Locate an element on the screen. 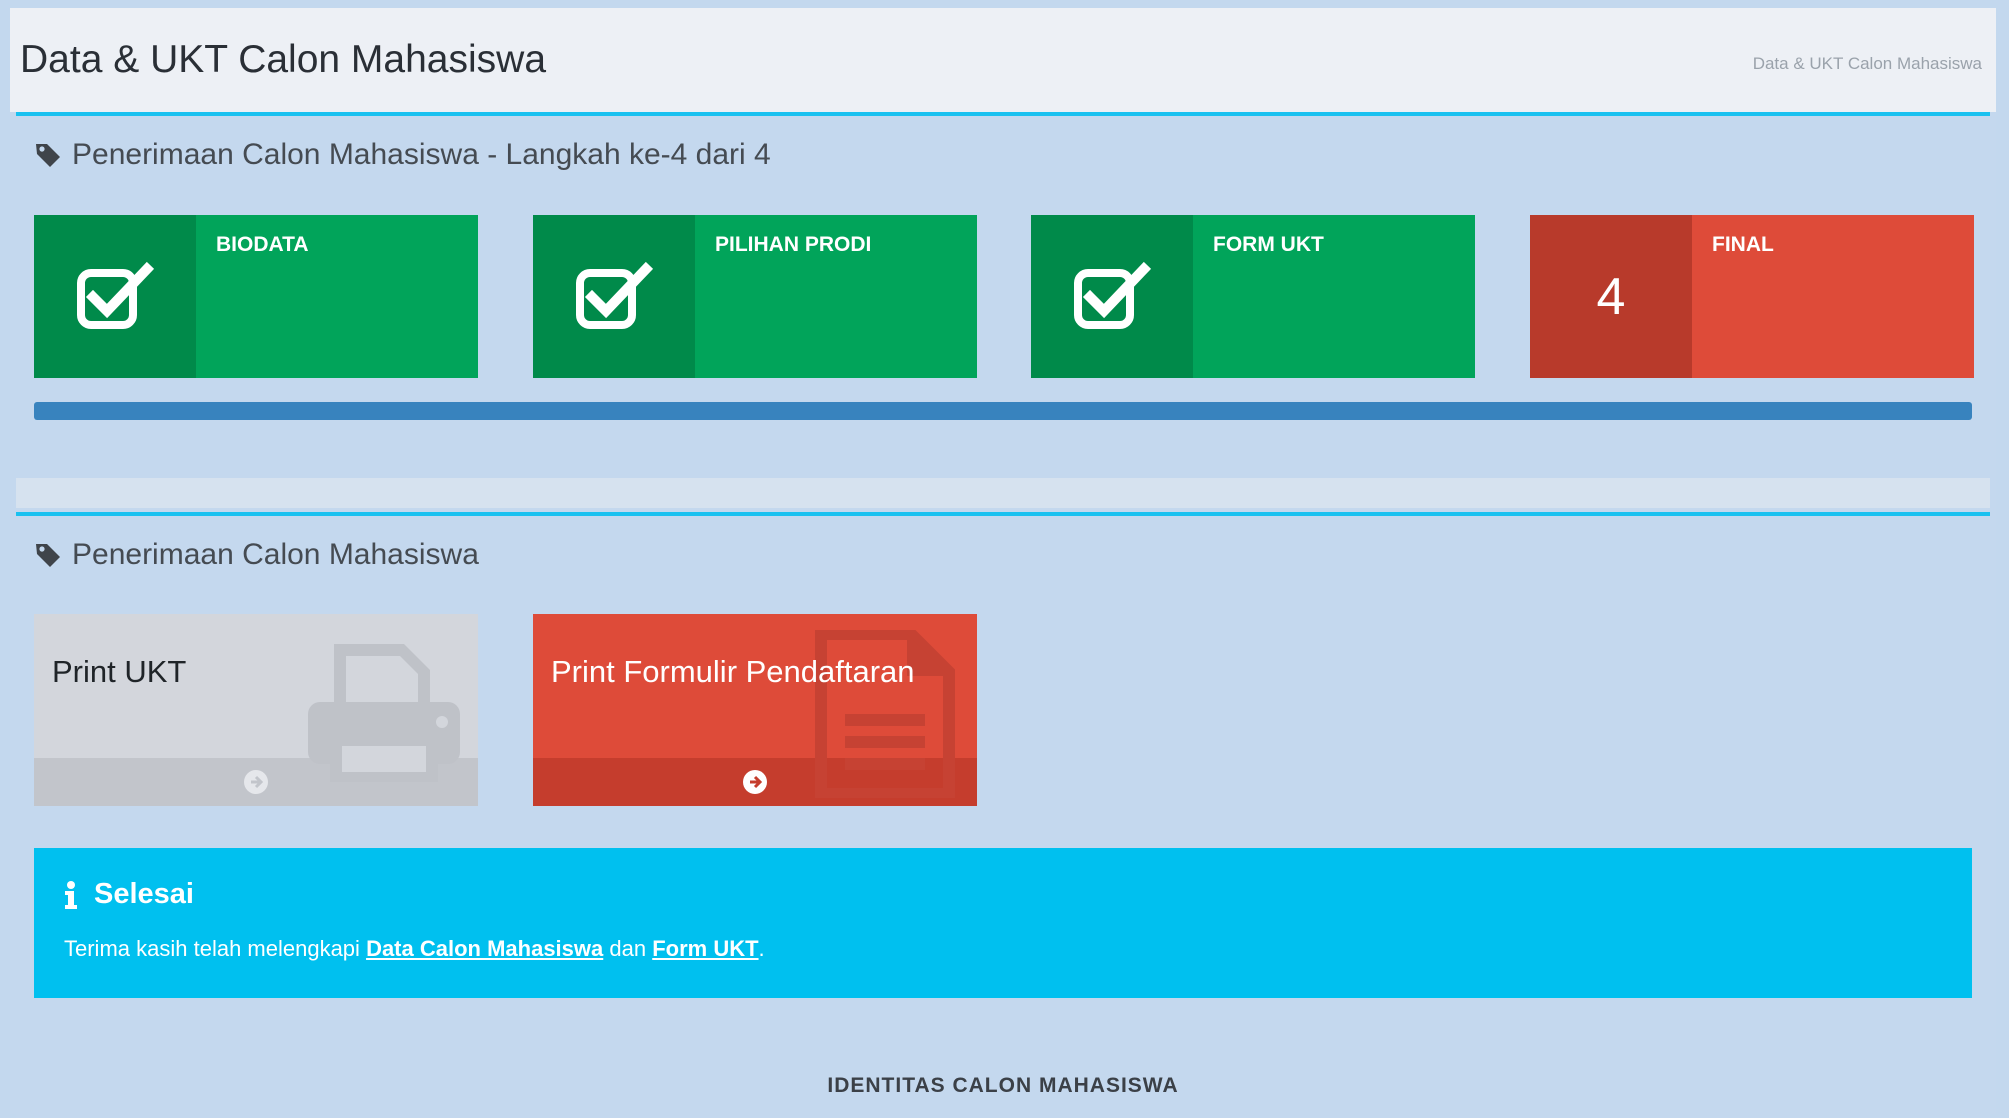  step-number: 4 is located at coordinates (1611, 296).